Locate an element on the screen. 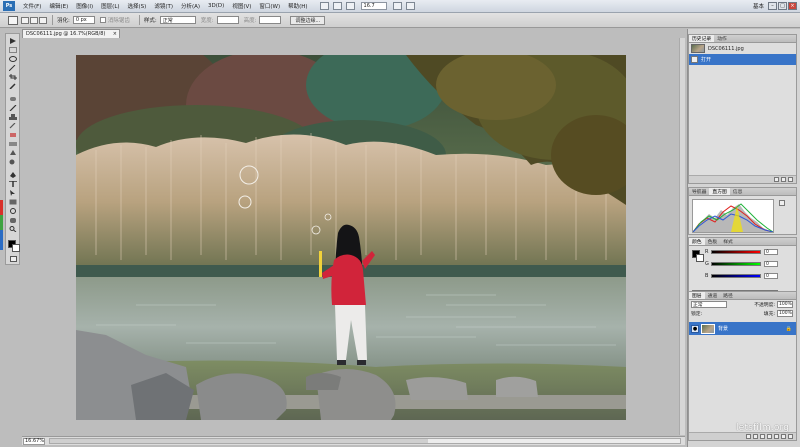 The image size is (800, 447). clone-stamp-tool-icon is located at coordinates (13, 117).